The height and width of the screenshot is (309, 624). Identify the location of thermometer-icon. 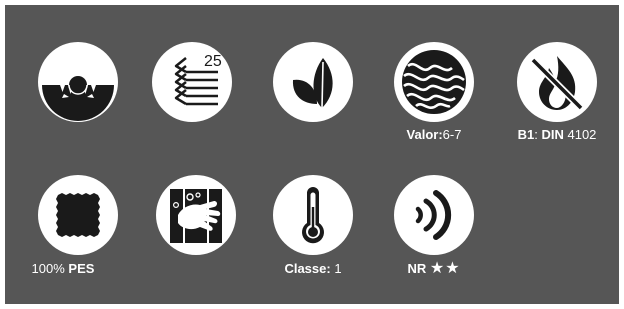
(313, 215).